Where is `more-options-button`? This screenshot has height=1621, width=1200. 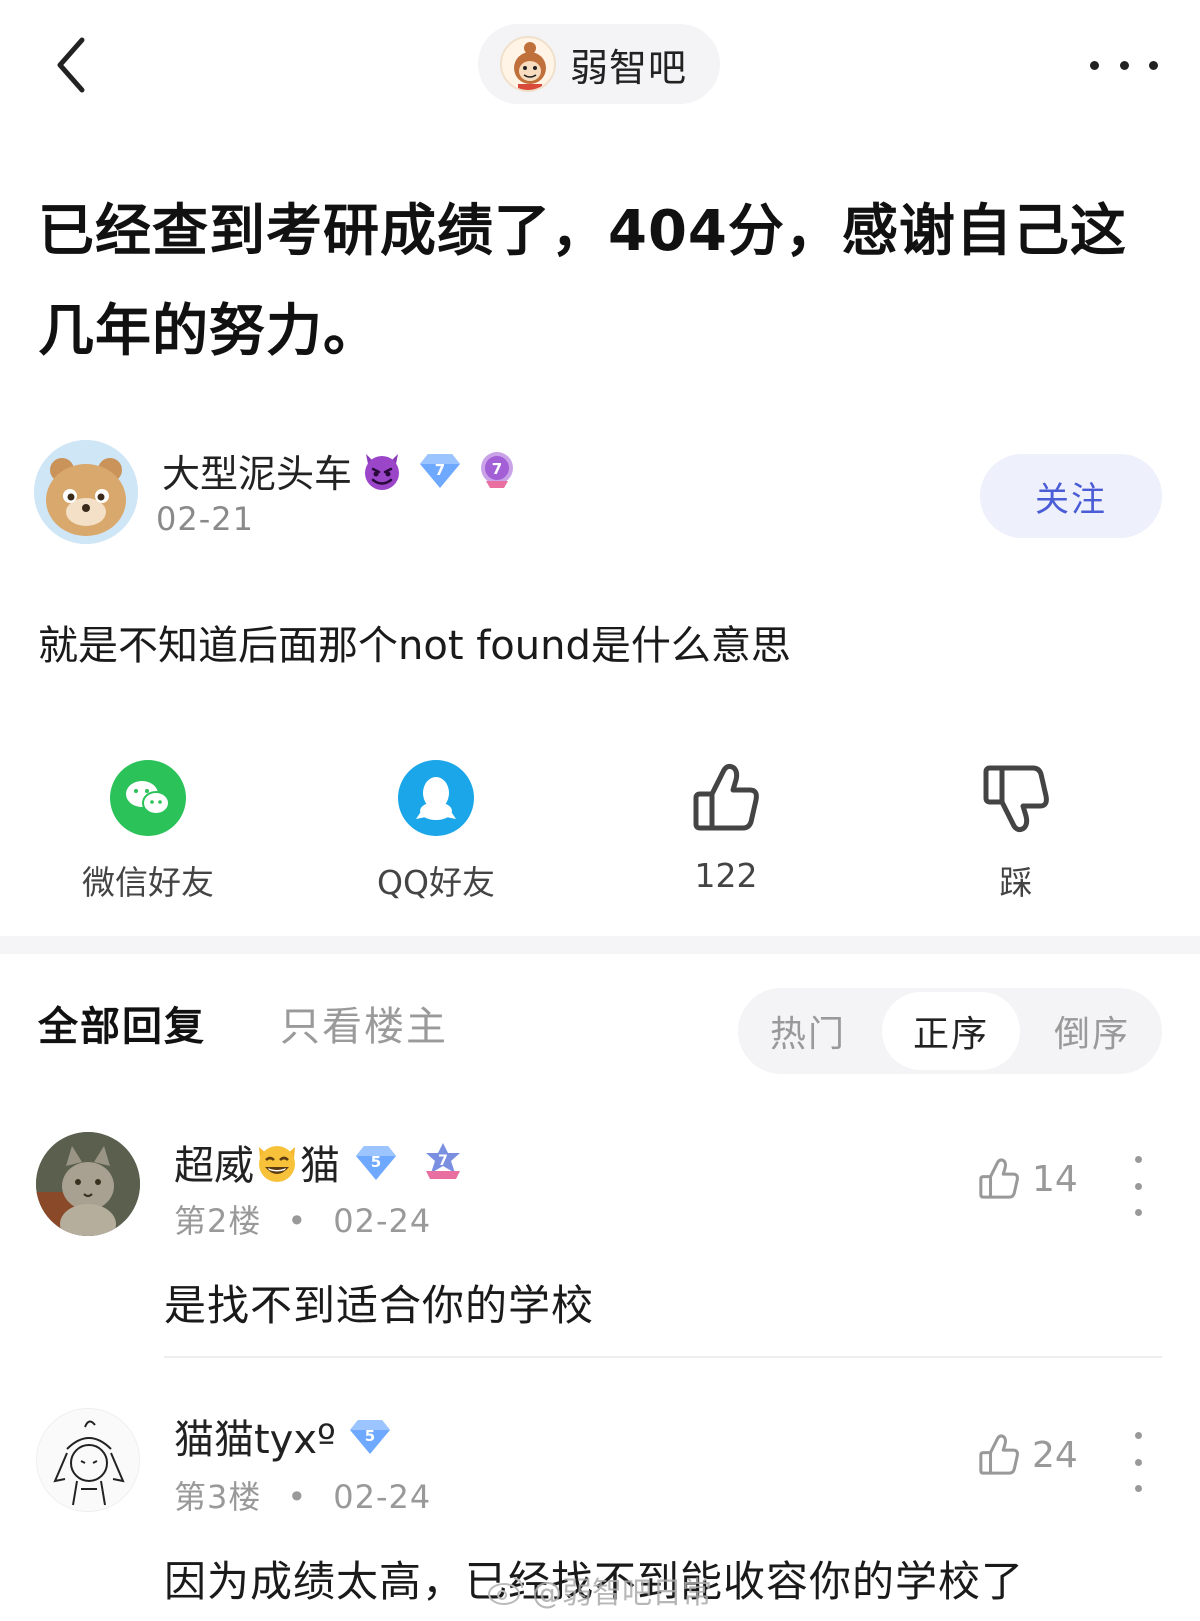
more-options-button is located at coordinates (1124, 65).